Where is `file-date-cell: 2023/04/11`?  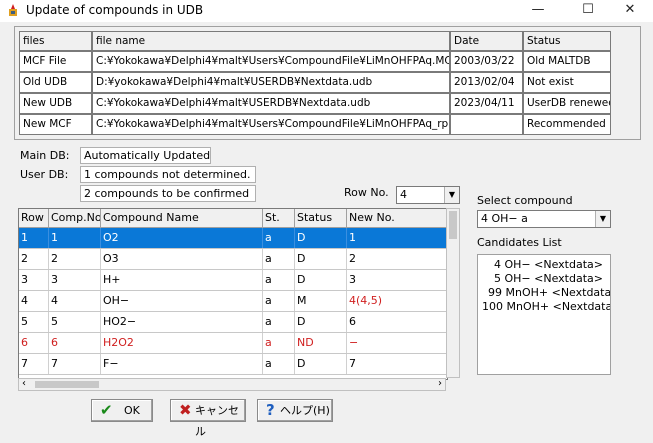
file-date-cell: 2023/04/11 is located at coordinates (486, 103).